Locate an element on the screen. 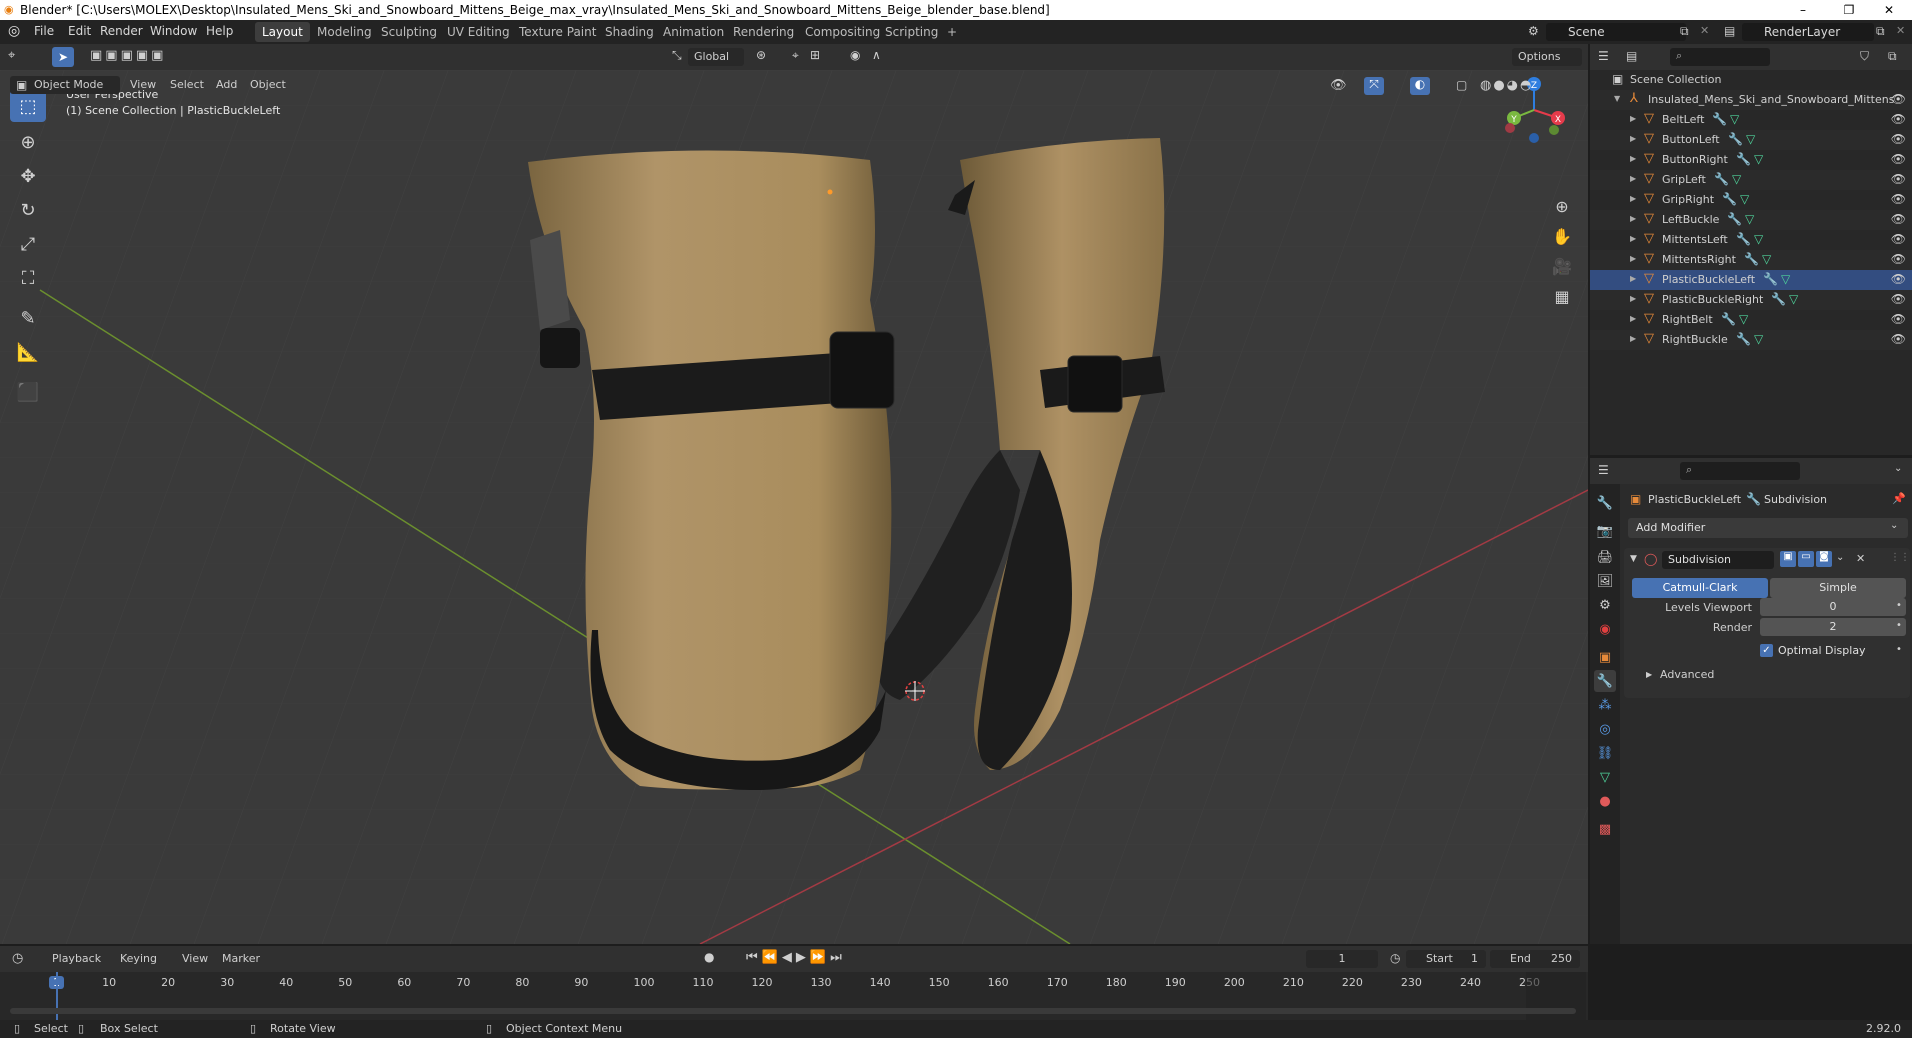 Image resolution: width=1912 pixels, height=1038 pixels. timeline-scrollbar is located at coordinates (793, 1011).